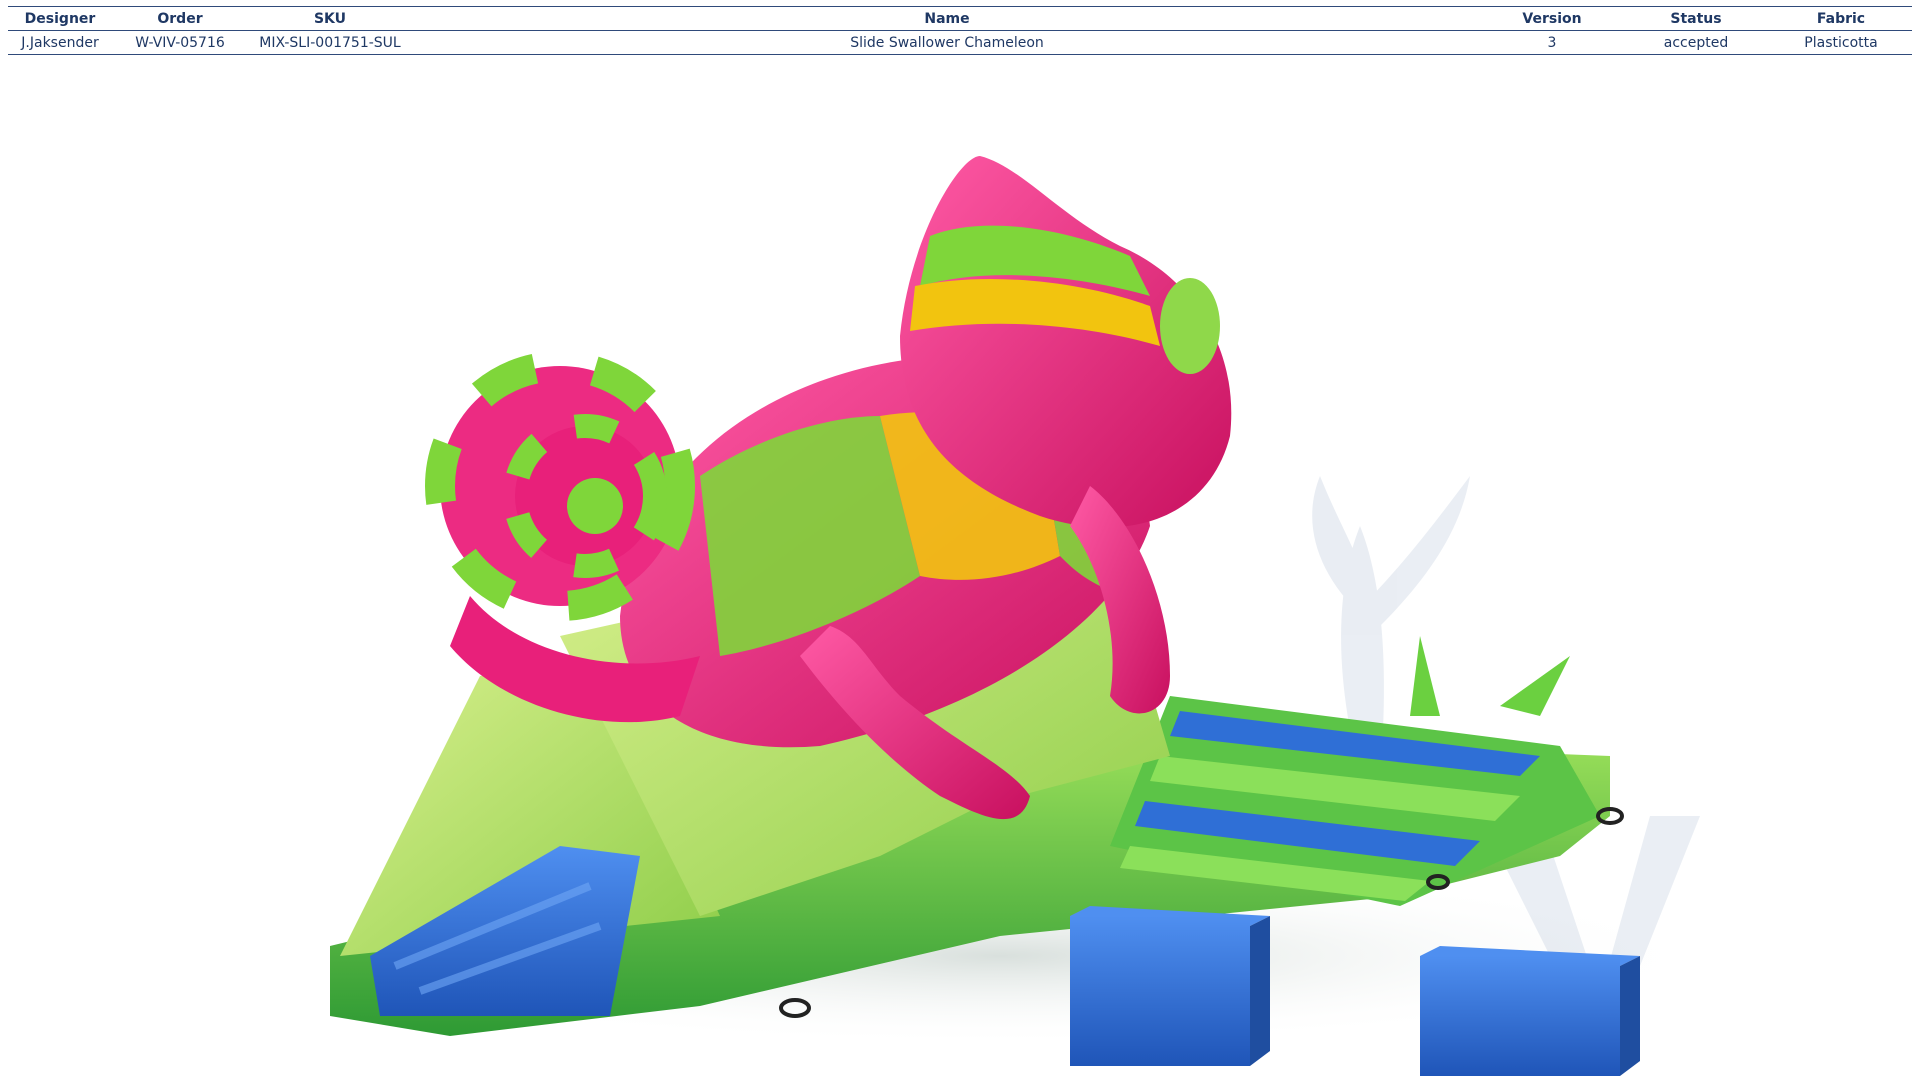 Image resolution: width=1920 pixels, height=1080 pixels. What do you see at coordinates (1170, 986) in the screenshot?
I see `blower-box-left` at bounding box center [1170, 986].